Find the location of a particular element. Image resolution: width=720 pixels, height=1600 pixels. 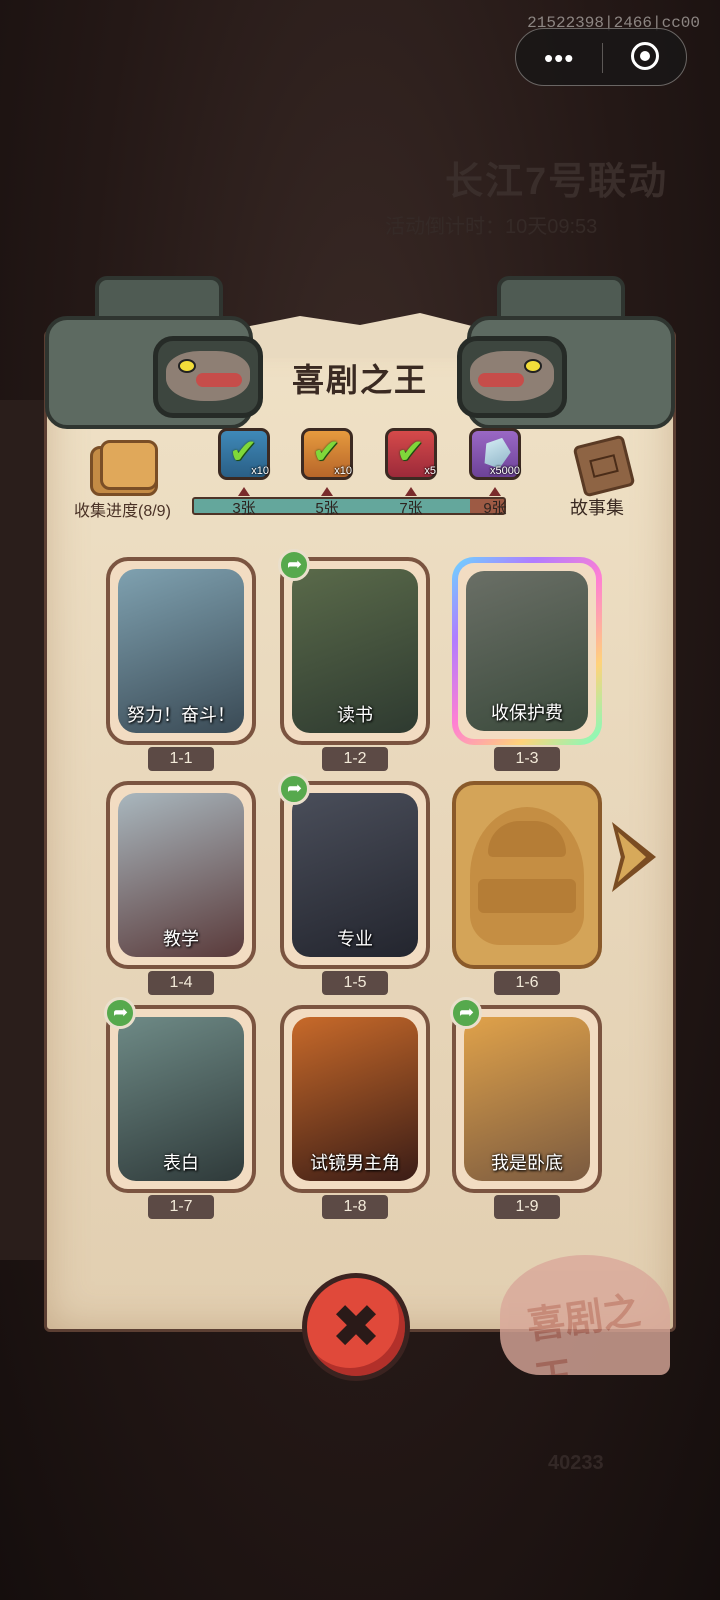

mini-program-capsule: ••• is located at coordinates (601, 57).